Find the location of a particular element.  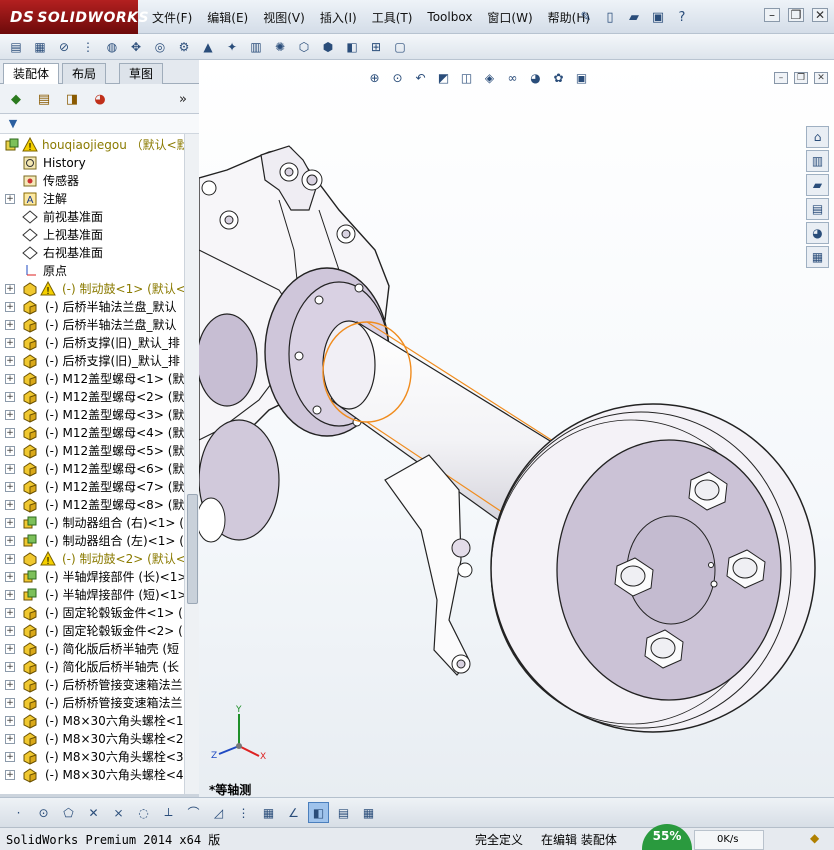

display-style-icon: ◈ is located at coordinates (489, 78).